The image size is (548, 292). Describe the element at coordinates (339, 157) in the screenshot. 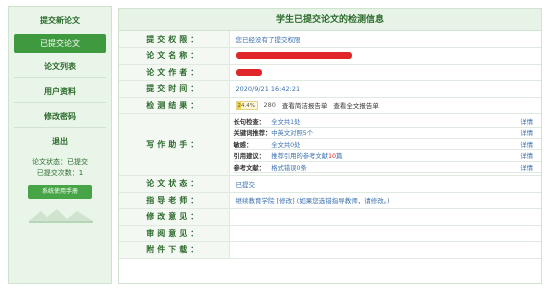

I see `assistant-value-tail: 篇` at that location.